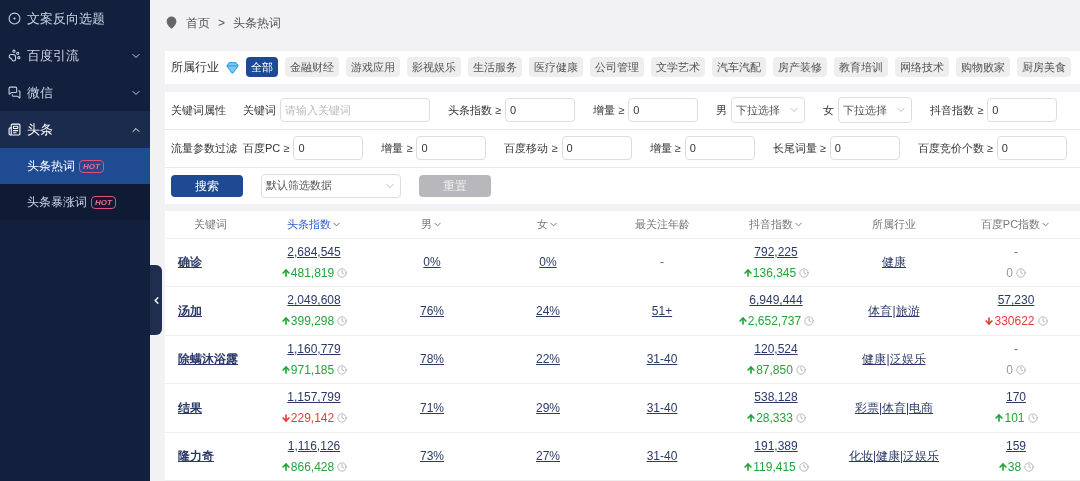  What do you see at coordinates (432, 359) in the screenshot?
I see `table-link: 78%` at bounding box center [432, 359].